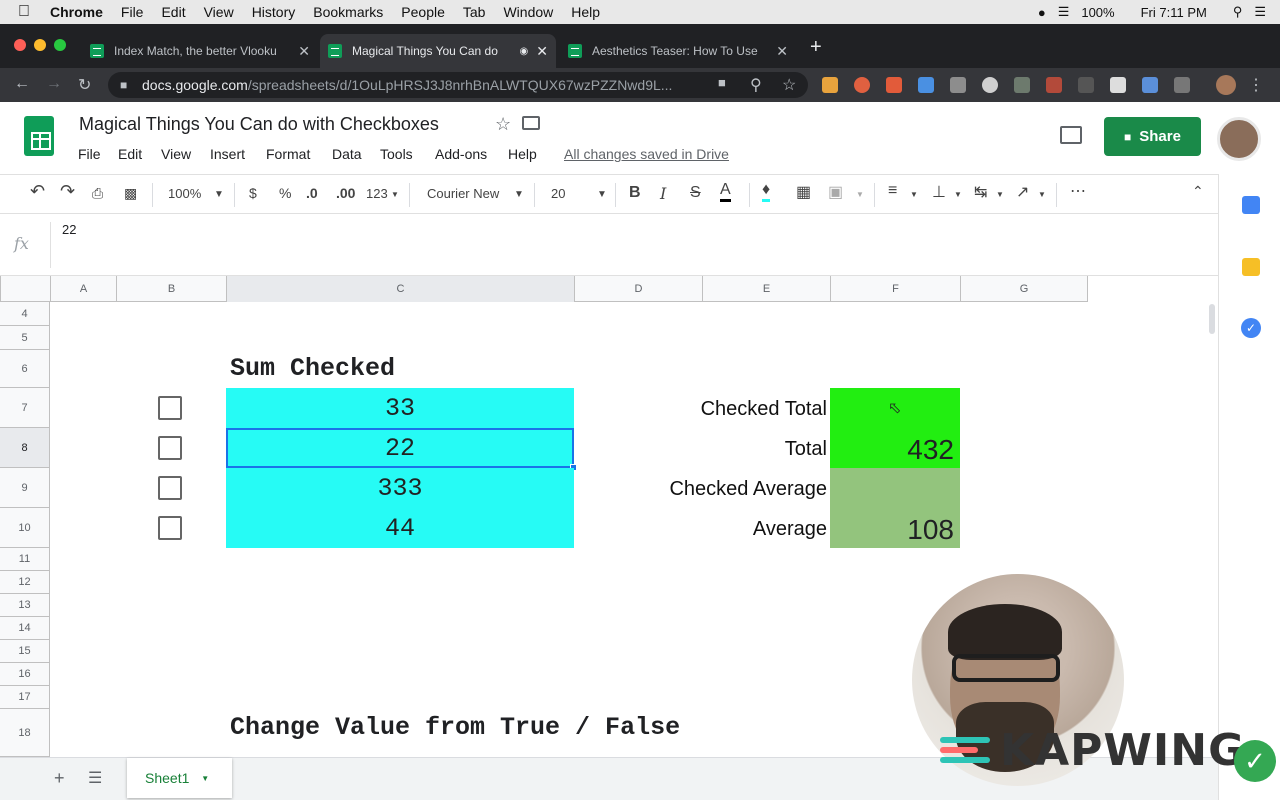  What do you see at coordinates (24, 674) in the screenshot?
I see `row-header: 16` at bounding box center [24, 674].